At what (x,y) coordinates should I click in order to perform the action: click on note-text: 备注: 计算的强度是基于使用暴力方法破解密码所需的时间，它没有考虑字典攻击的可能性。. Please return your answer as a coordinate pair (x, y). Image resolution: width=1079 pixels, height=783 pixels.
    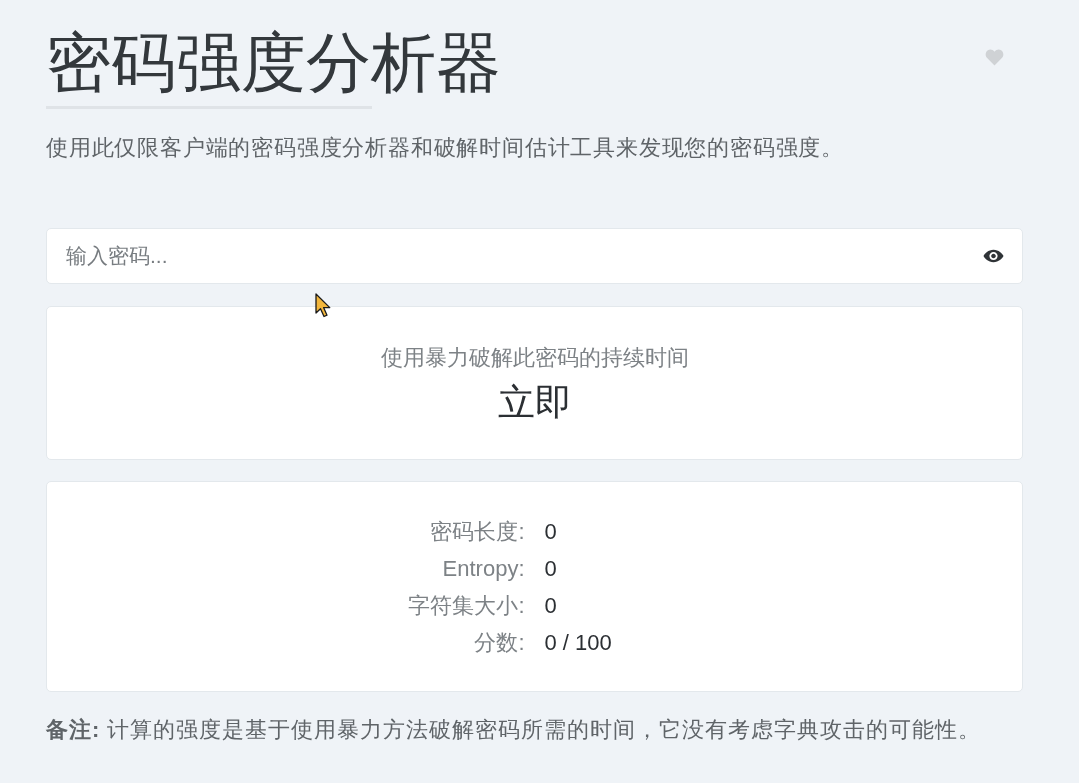
    Looking at the image, I should click on (514, 730).